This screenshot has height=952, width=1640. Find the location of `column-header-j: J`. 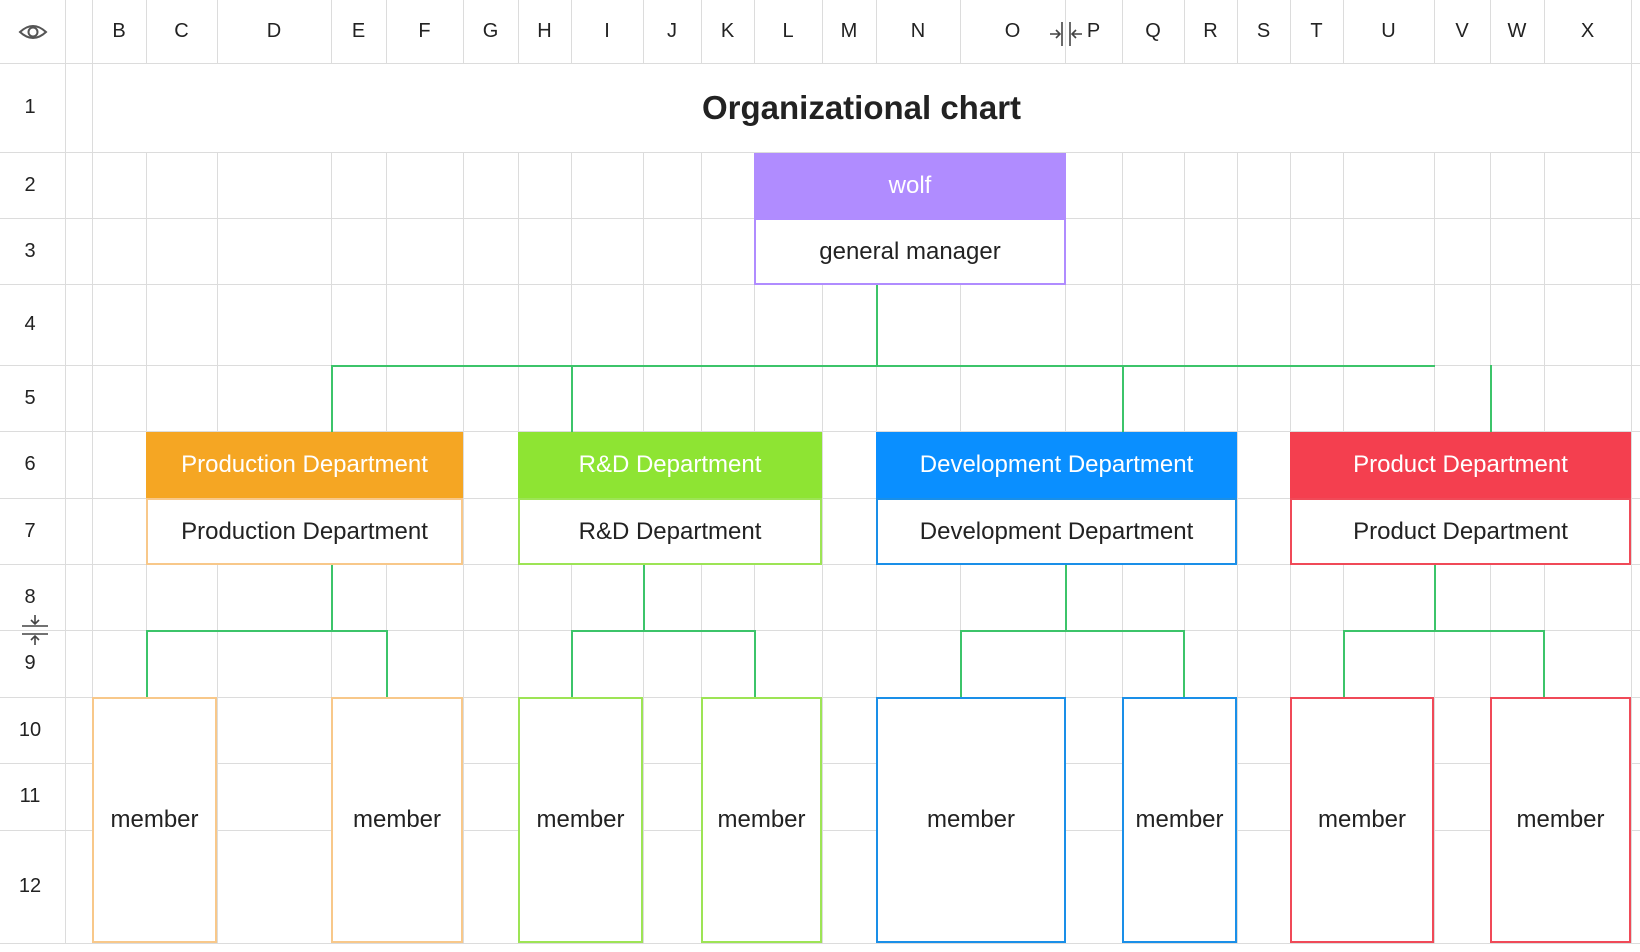

column-header-j: J is located at coordinates (672, 31).